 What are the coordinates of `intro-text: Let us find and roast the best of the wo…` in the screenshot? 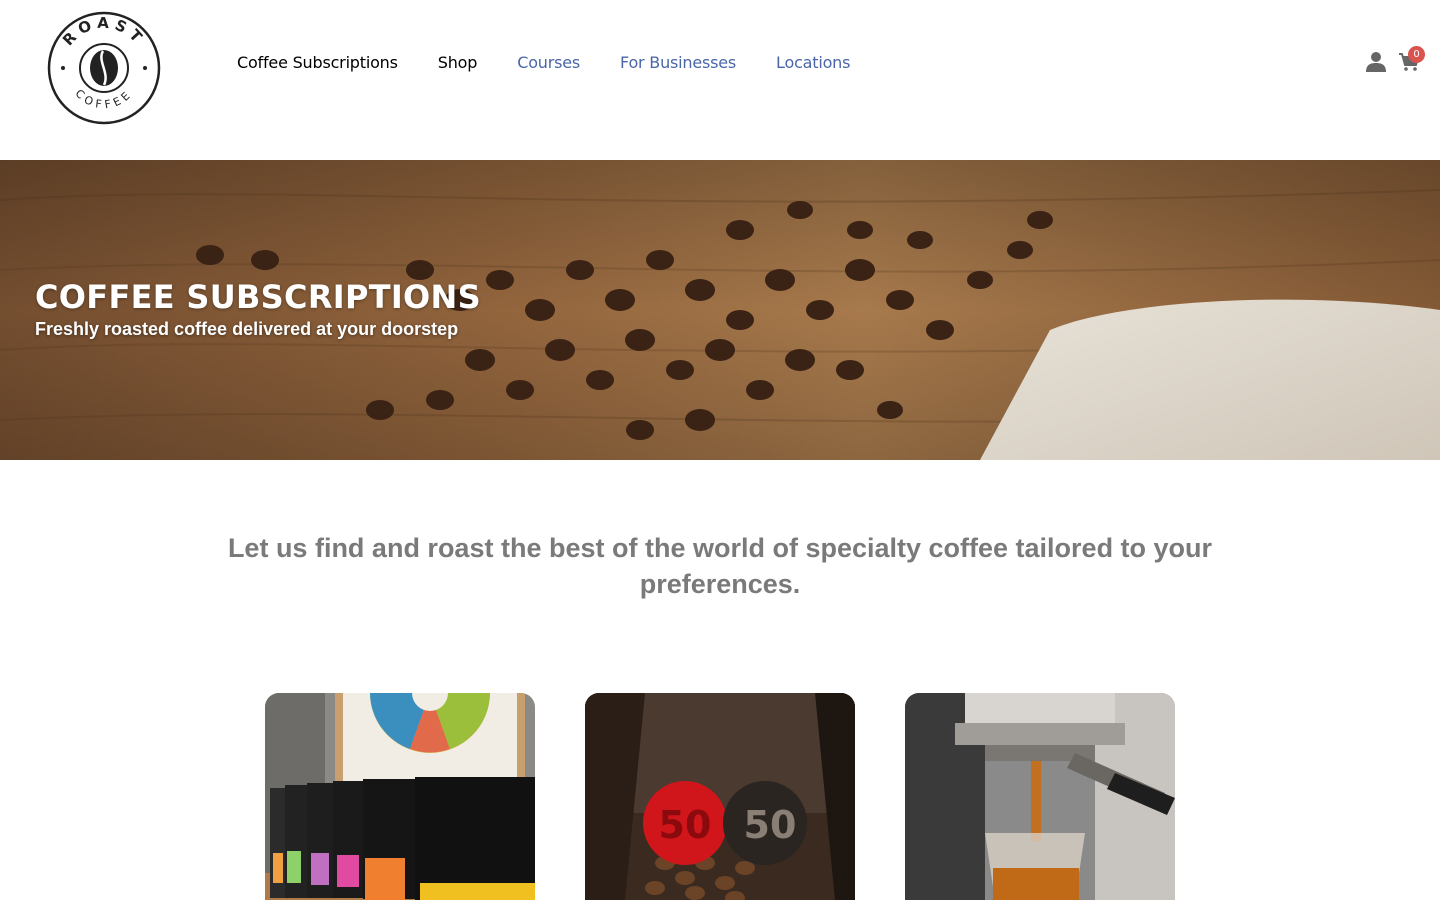 It's located at (720, 566).